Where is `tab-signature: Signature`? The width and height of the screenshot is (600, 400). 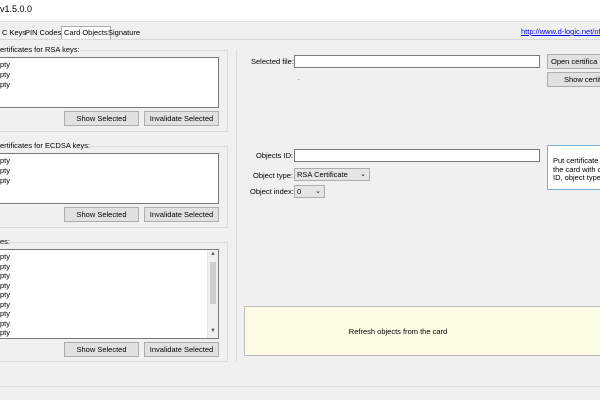 tab-signature: Signature is located at coordinates (124, 33).